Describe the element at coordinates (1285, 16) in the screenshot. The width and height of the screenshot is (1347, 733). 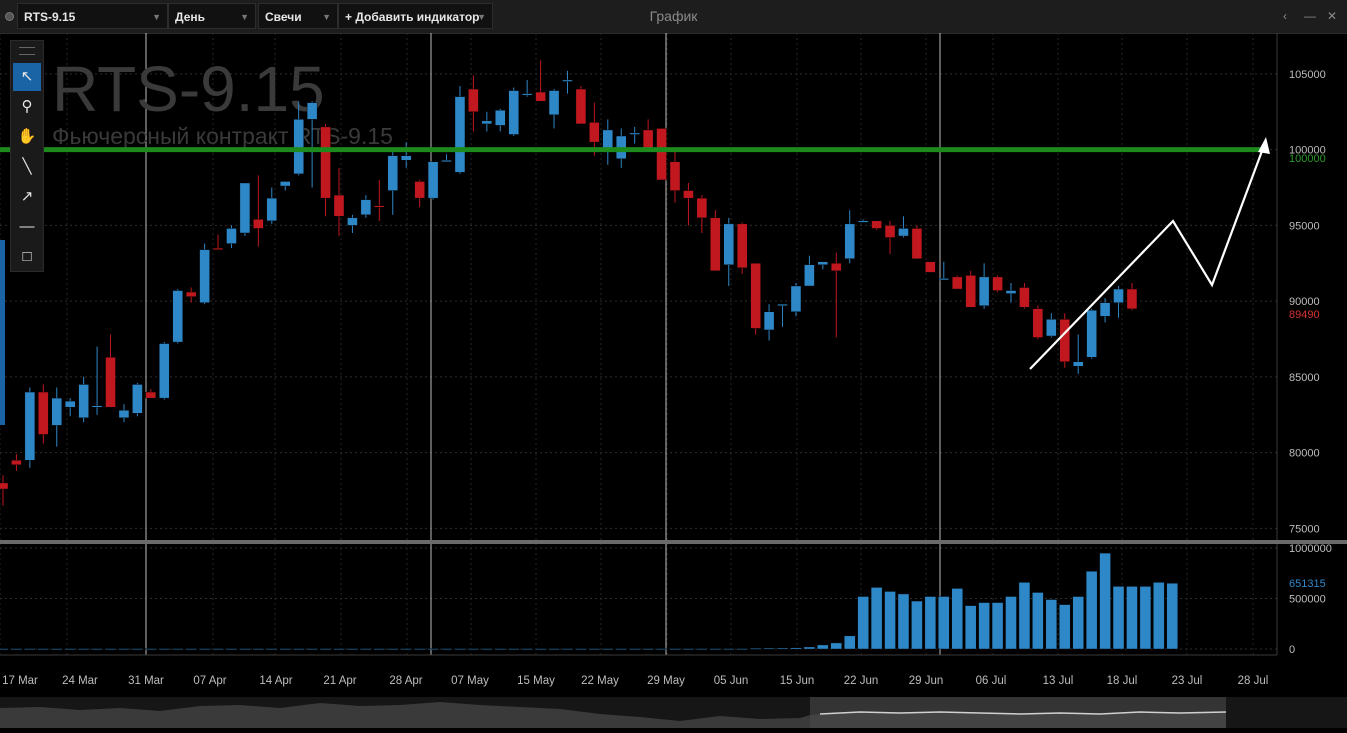
I see `back-button: ‹` at that location.